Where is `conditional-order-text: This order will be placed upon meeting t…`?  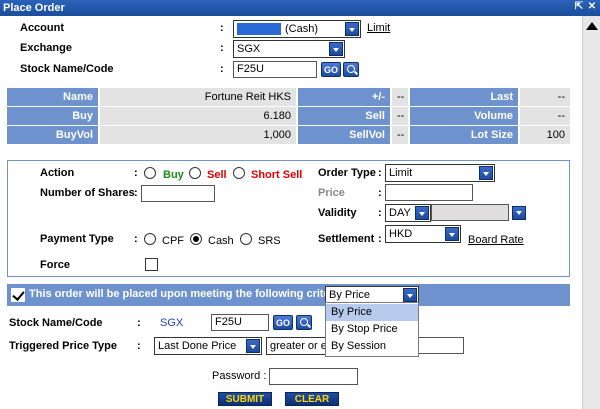
conditional-order-text: This order will be placed upon meeting t… is located at coordinates (188, 294).